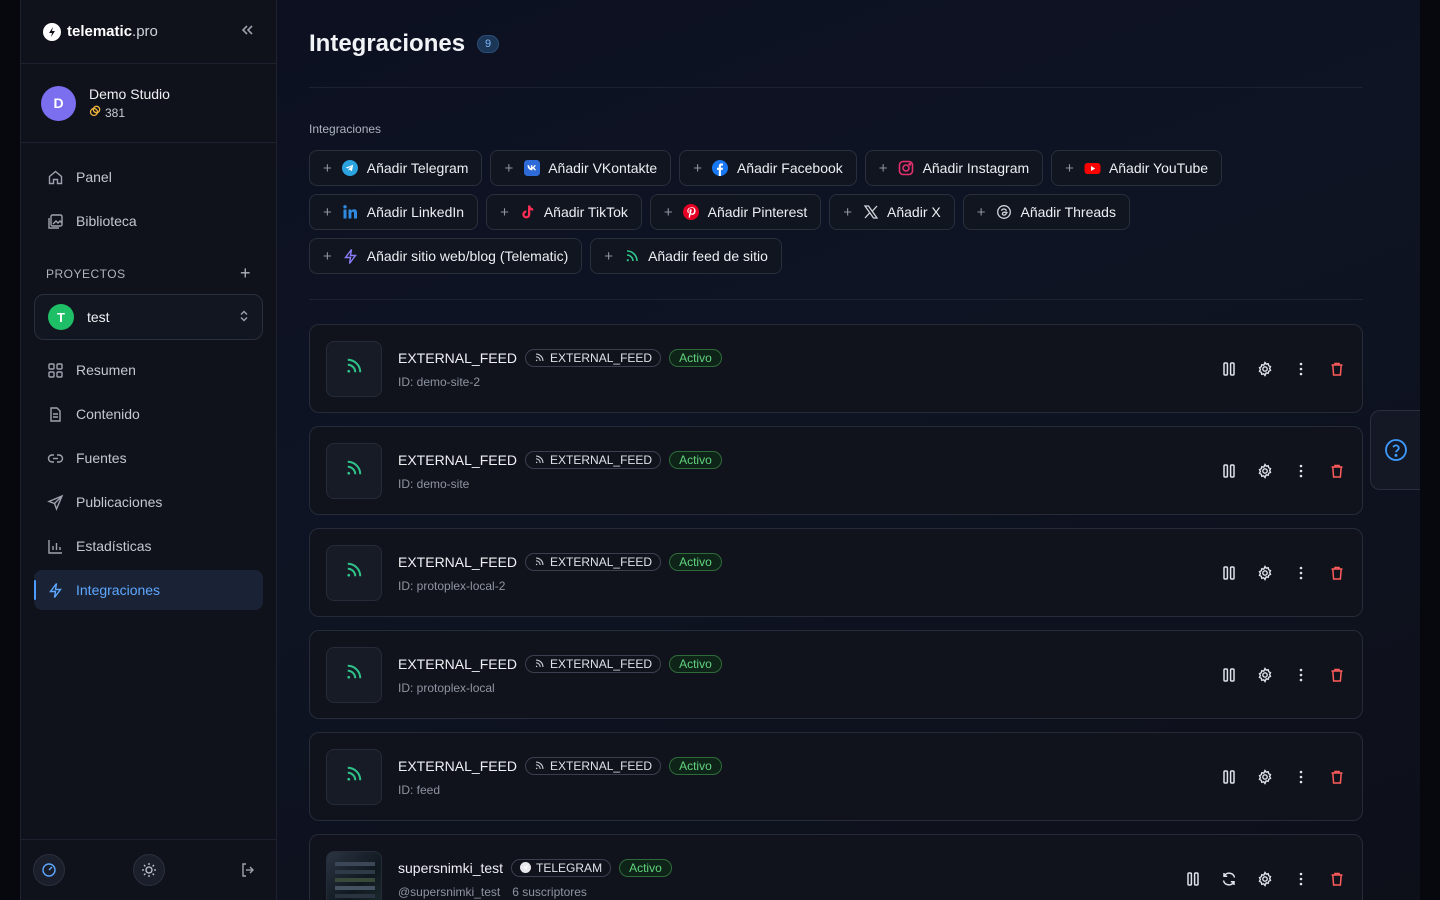 The height and width of the screenshot is (900, 1440). I want to click on add-project-icon: +, so click(245, 273).